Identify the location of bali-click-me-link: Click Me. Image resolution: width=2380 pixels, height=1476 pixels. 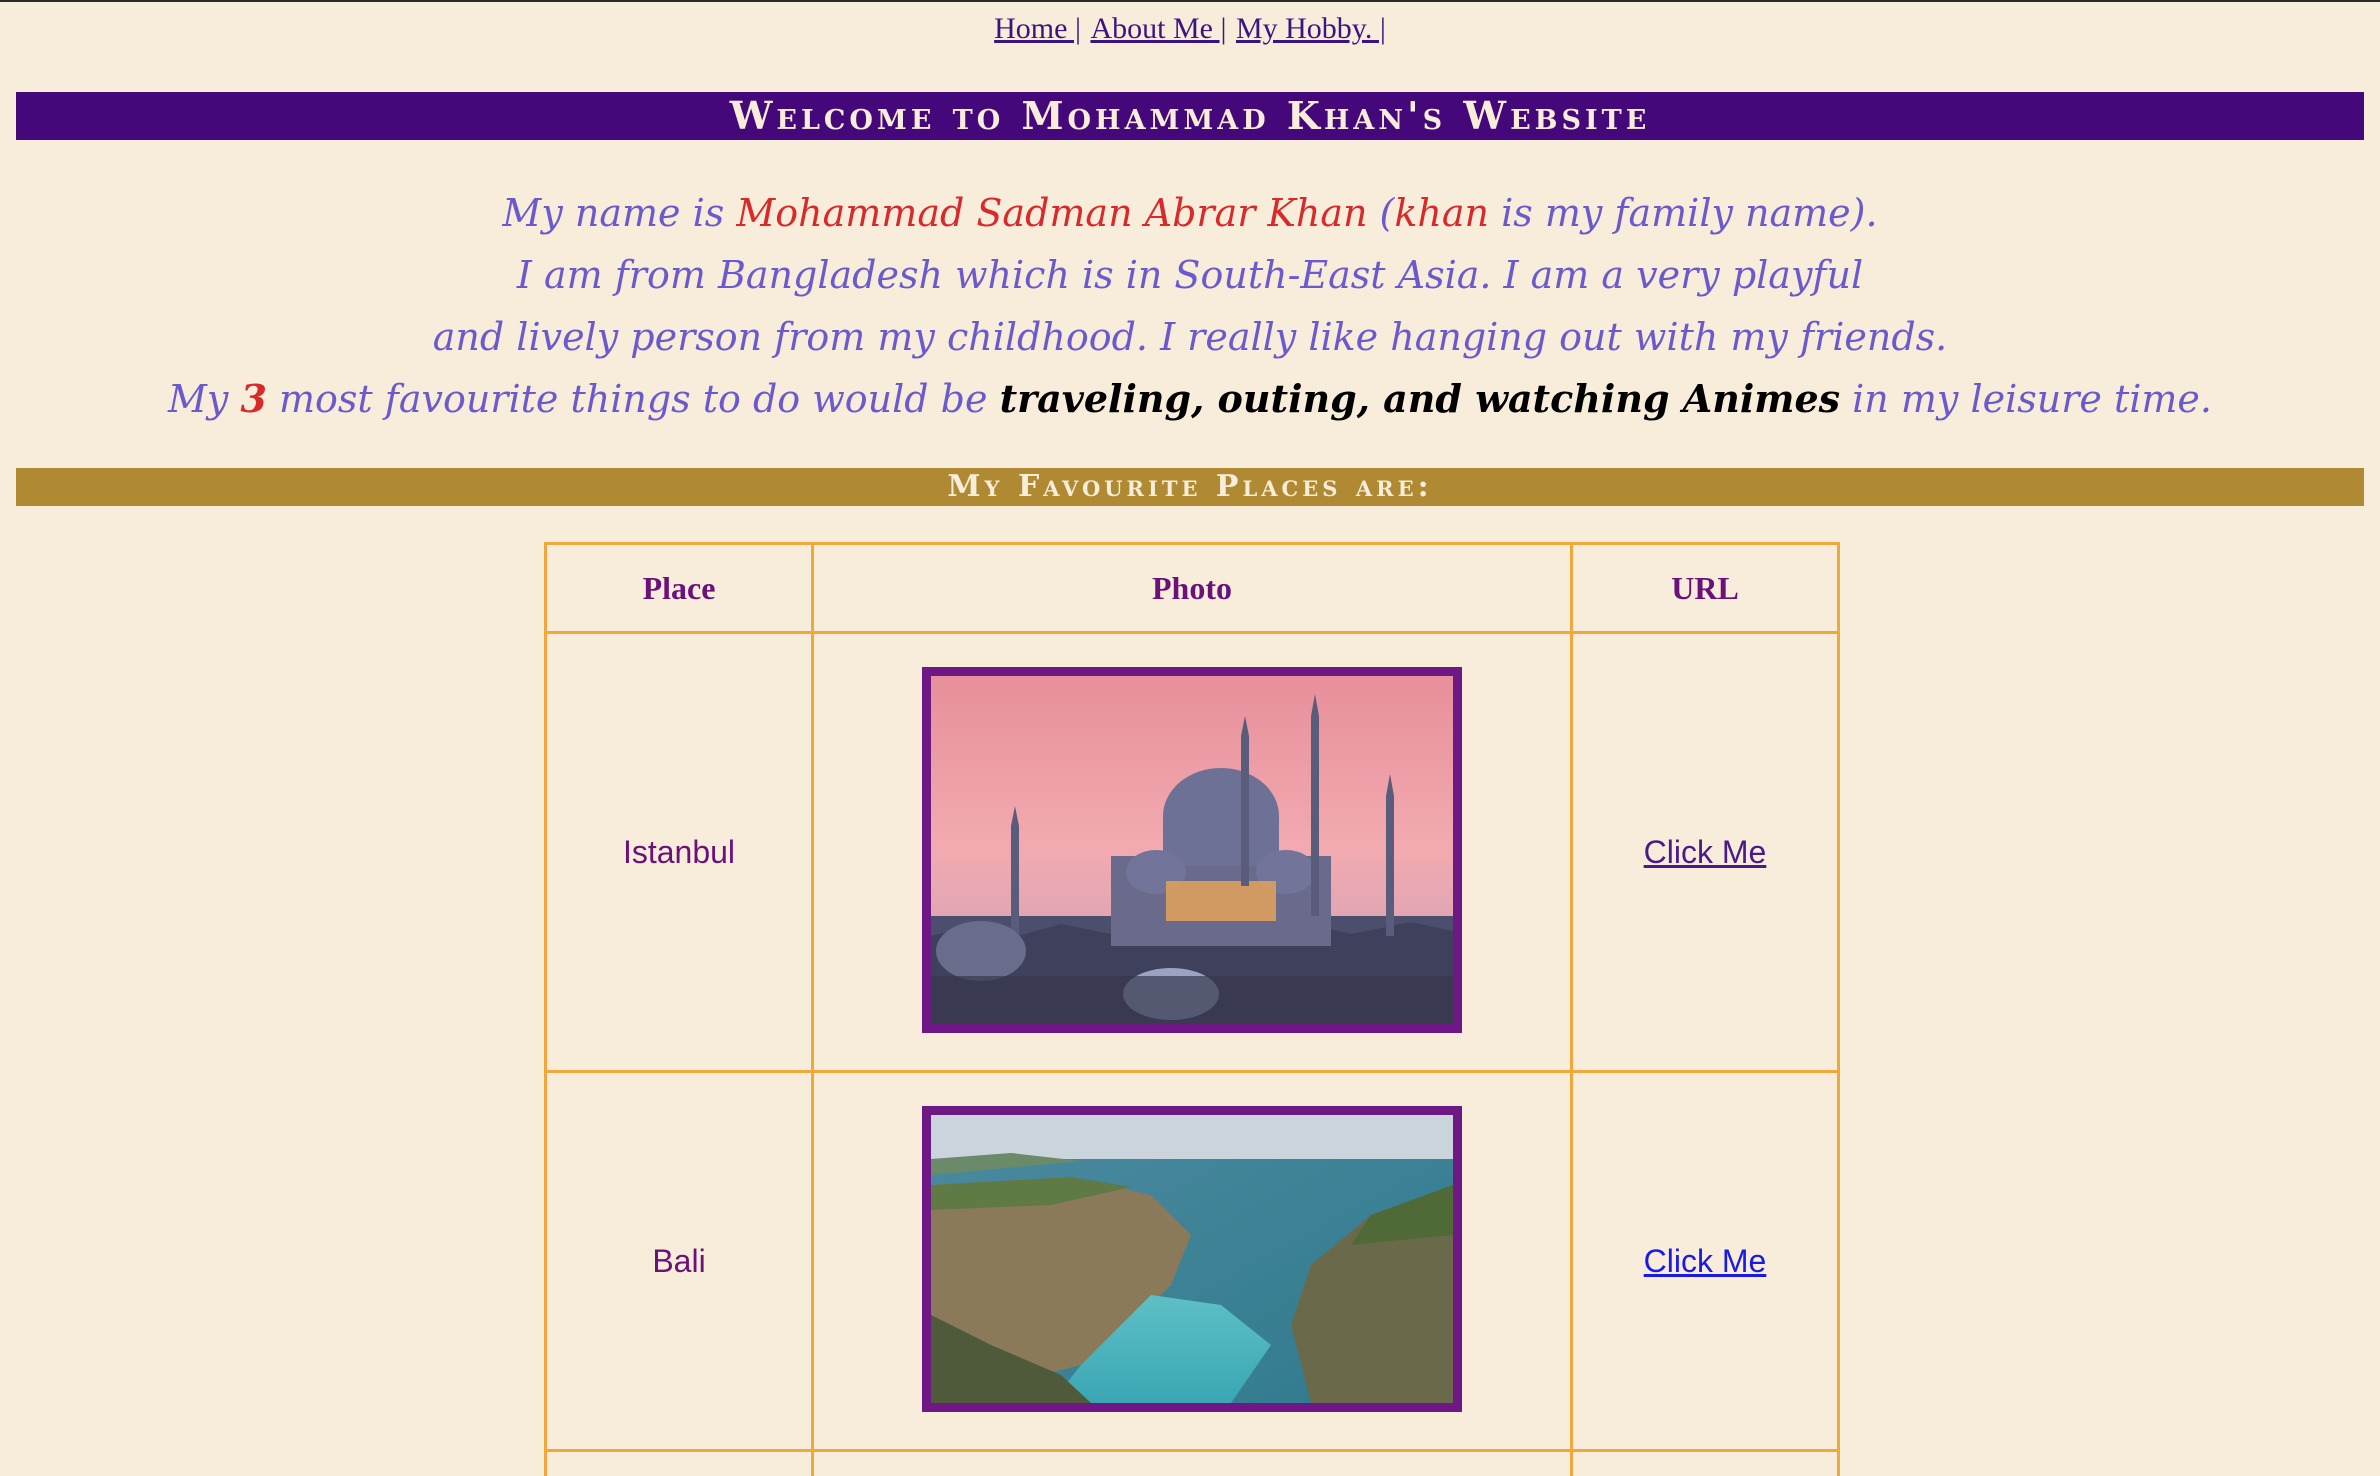
(1705, 1261).